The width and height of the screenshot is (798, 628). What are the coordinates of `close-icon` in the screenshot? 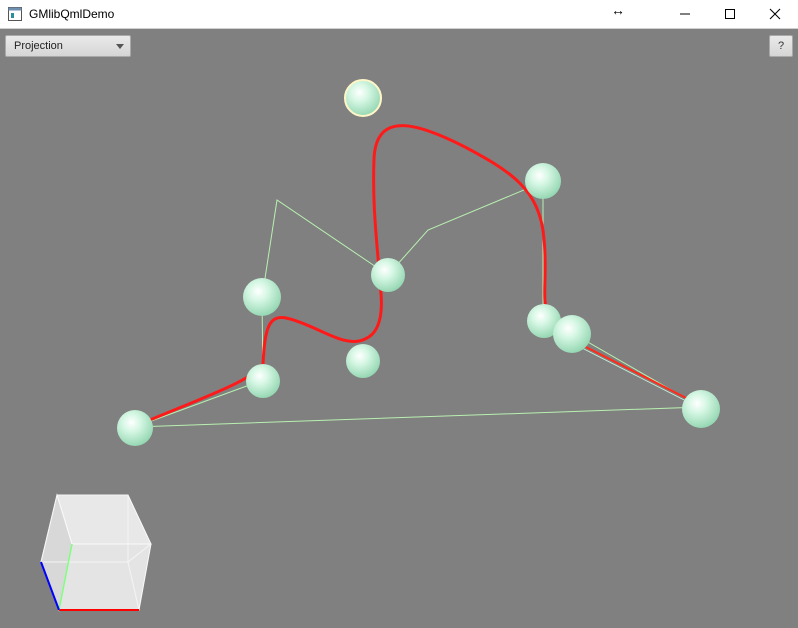 It's located at (775, 14).